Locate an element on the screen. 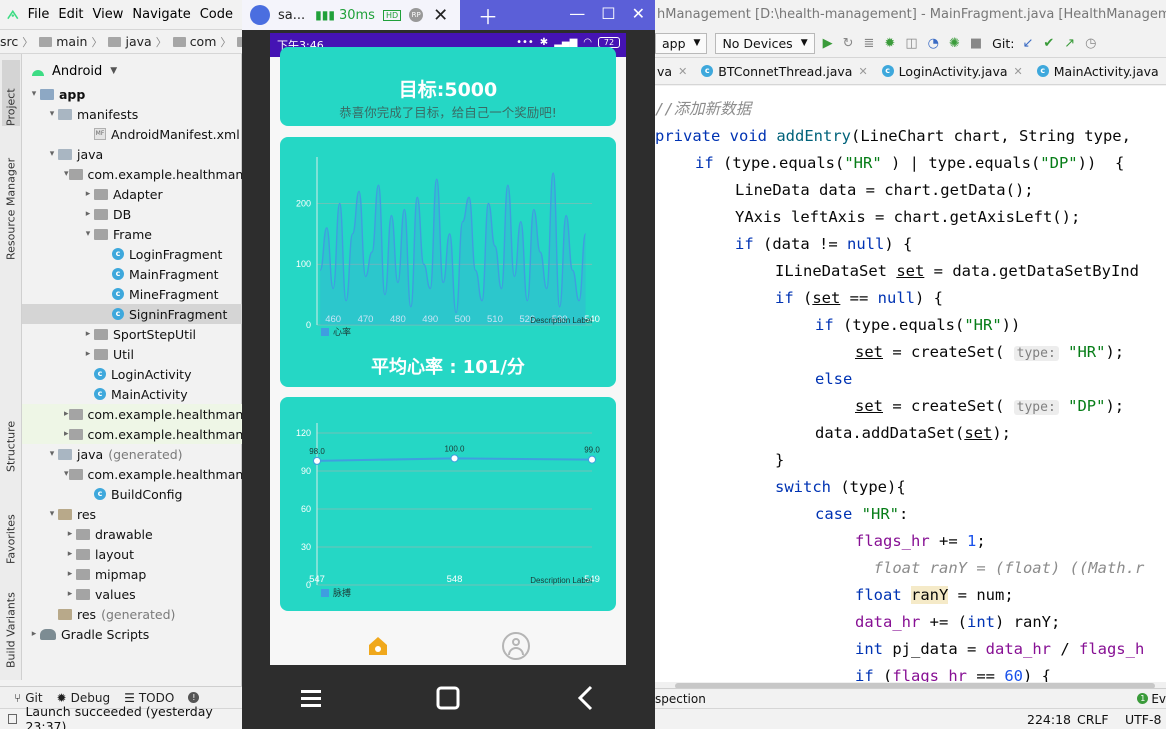 This screenshot has width=1166, height=729. emulator-tab: sa... ▮▮▮ 30ms HD RP ✕ is located at coordinates (351, 15).